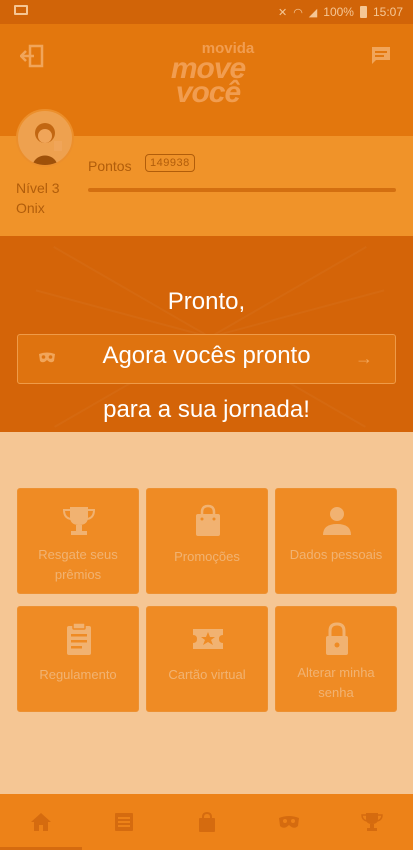  I want to click on overlay-line-2: Agora vocês pronto, so click(206, 355).